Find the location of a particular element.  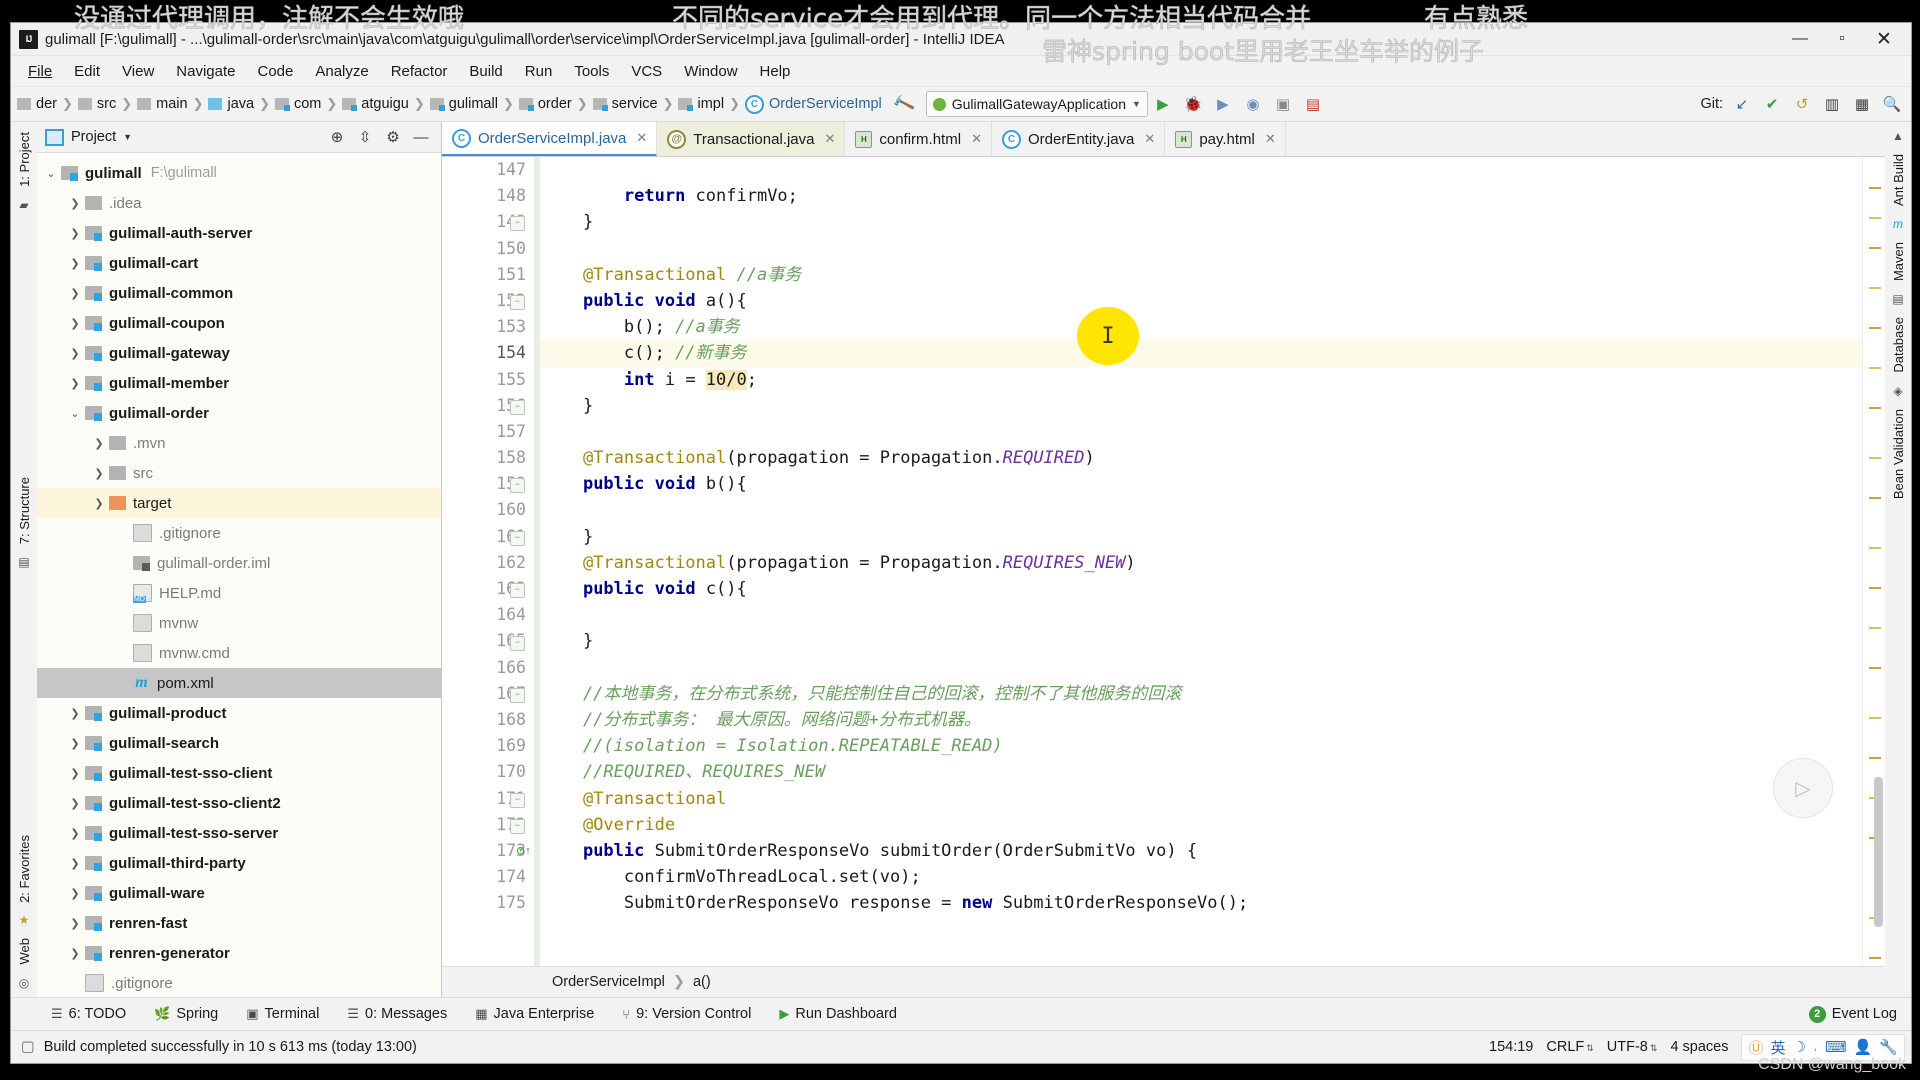

vcs-update-icon: ↙ is located at coordinates (1742, 104).